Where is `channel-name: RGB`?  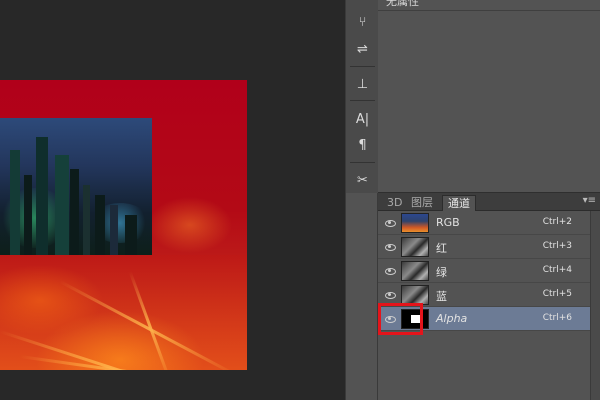
channel-name: RGB is located at coordinates (448, 222).